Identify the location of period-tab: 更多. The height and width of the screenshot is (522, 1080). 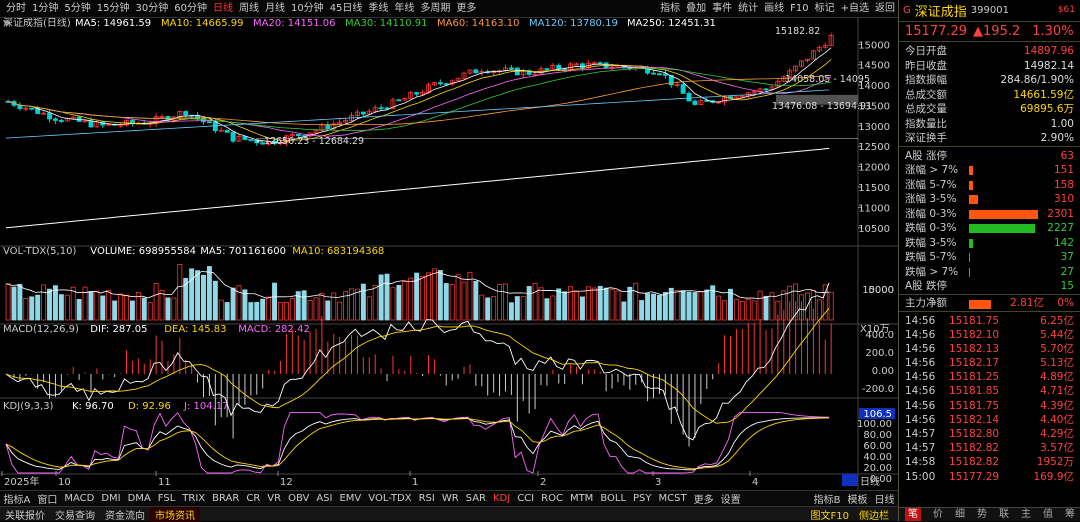
(466, 9).